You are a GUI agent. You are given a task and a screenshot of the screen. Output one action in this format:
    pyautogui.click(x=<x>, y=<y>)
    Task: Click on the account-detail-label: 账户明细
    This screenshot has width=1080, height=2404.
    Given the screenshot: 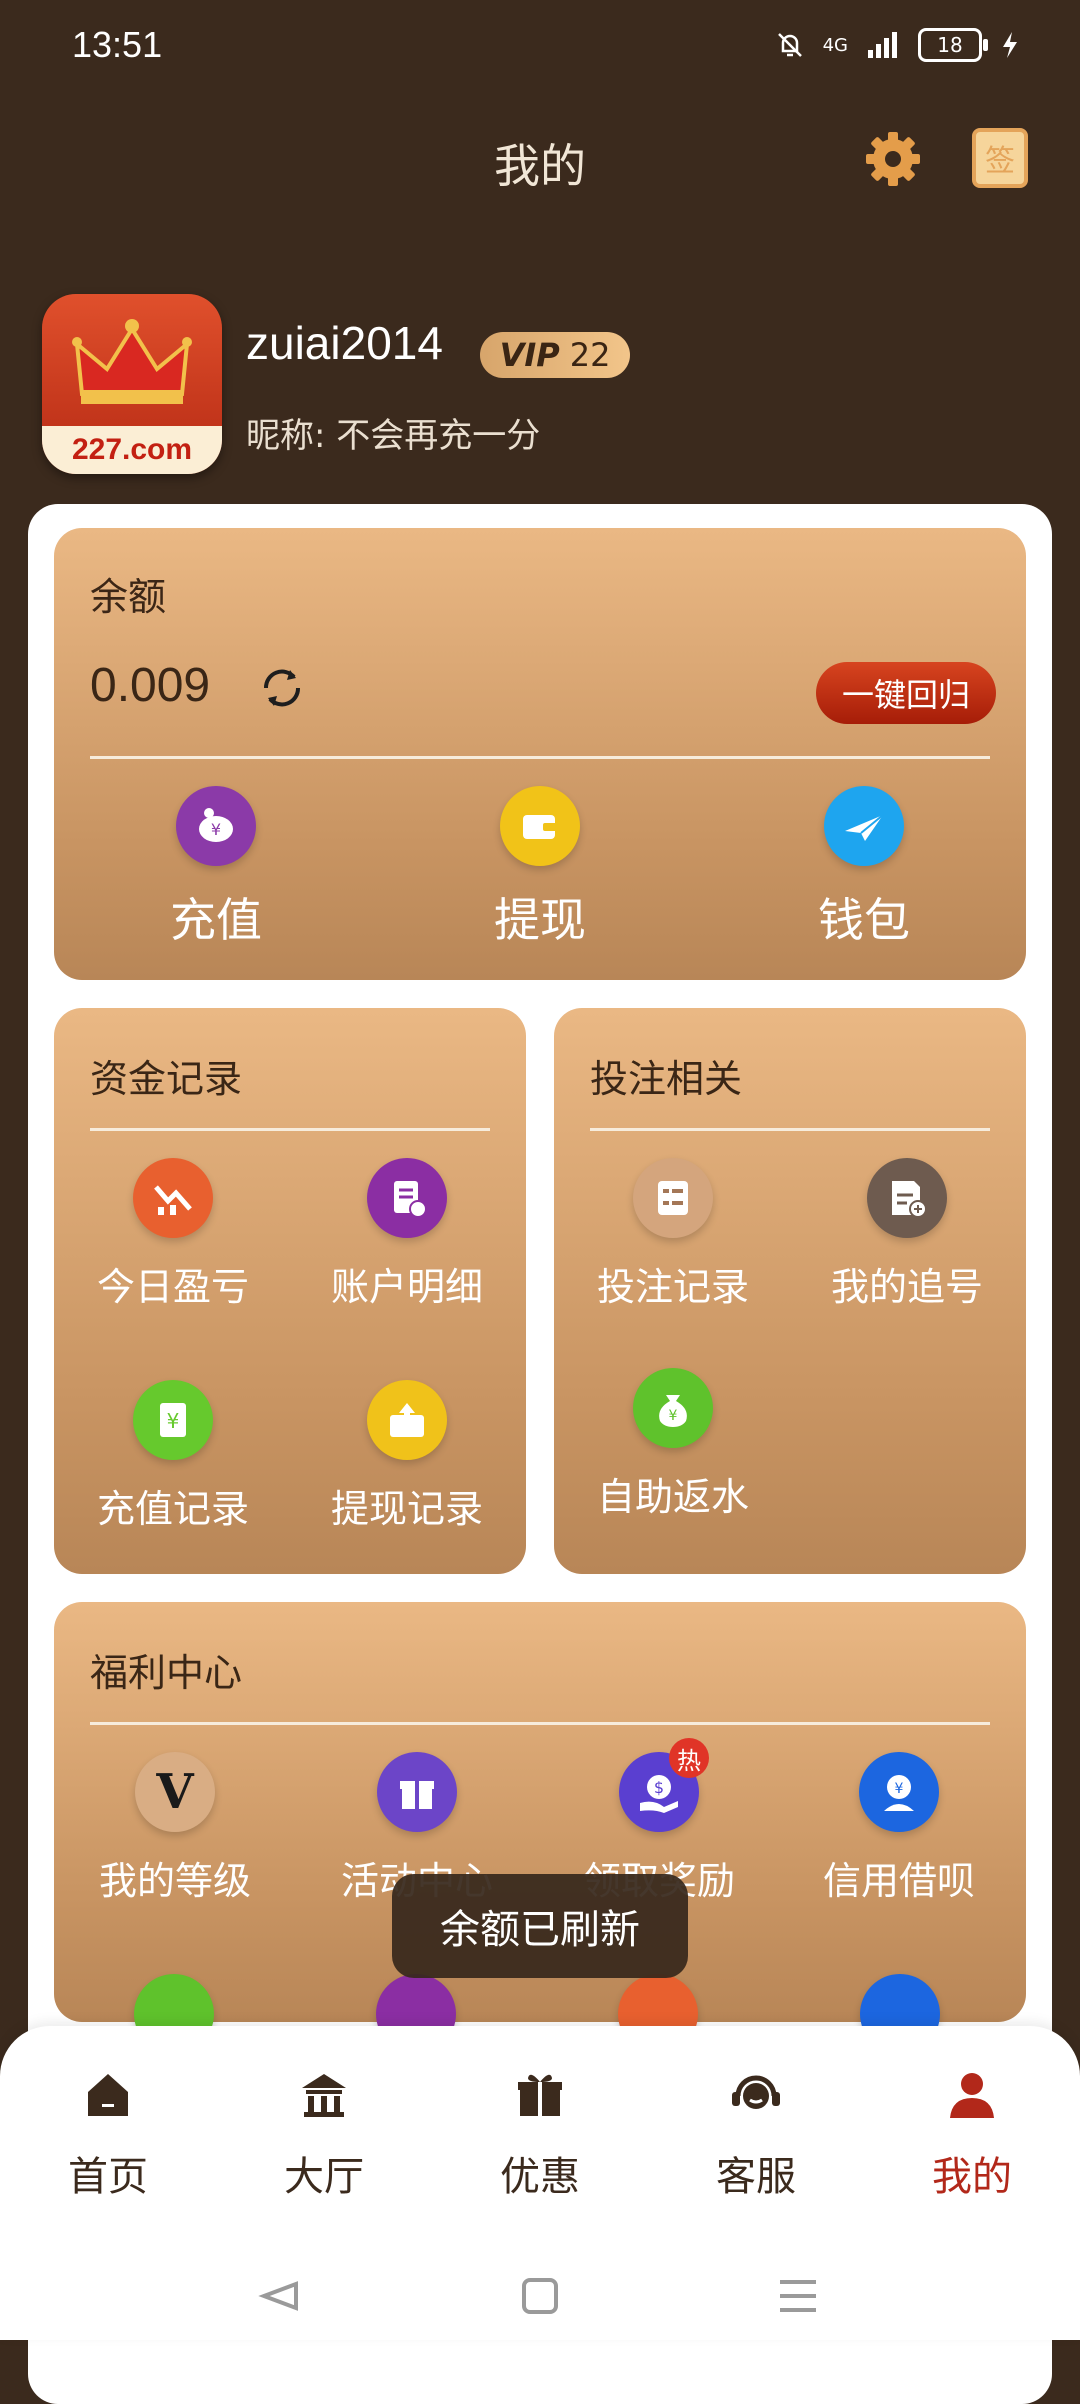 What is the action you would take?
    pyautogui.click(x=406, y=1287)
    